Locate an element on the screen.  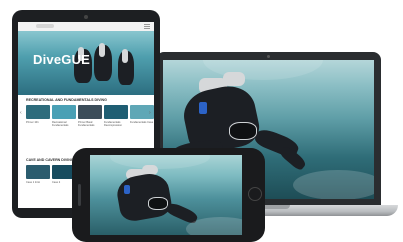
chevron-right-icon: › is located at coordinates (150, 113).